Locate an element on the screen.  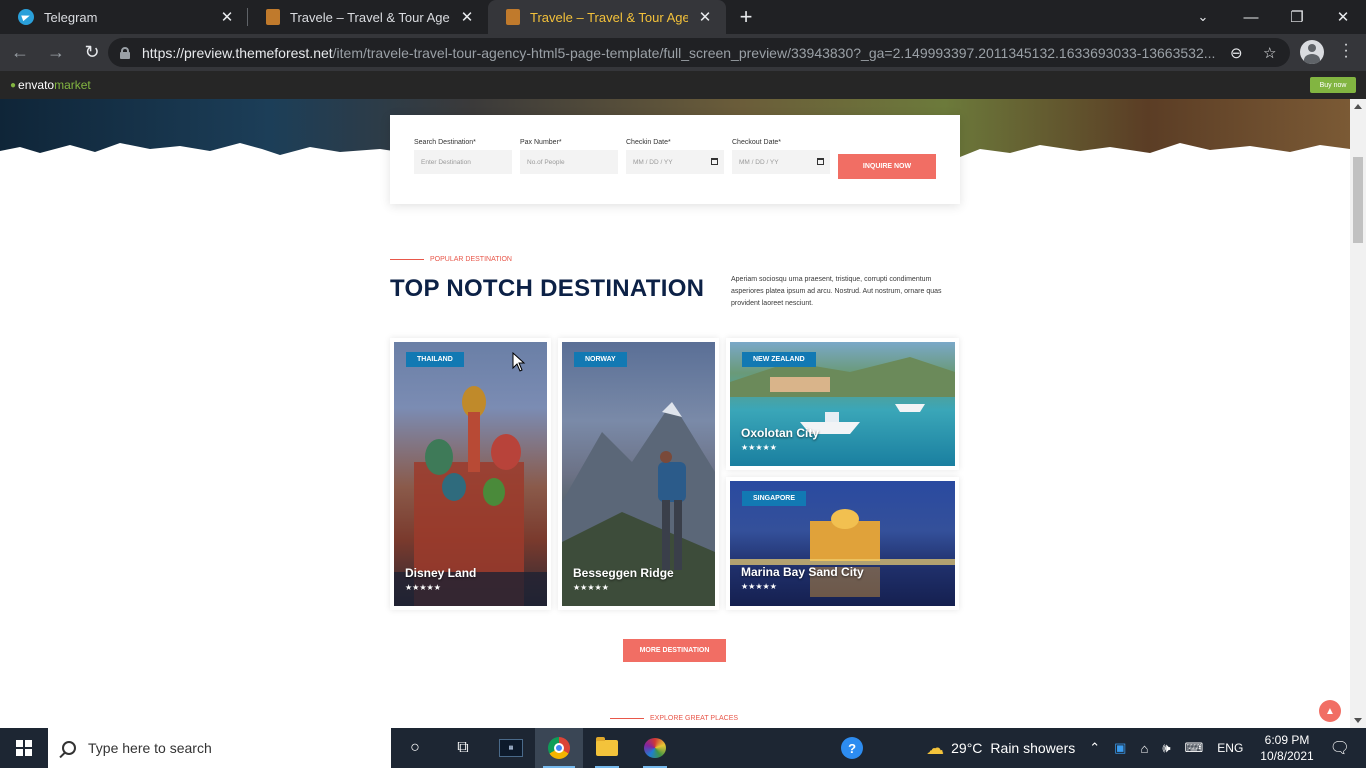
checkout-placeholder: MM / DD / YY is located at coordinates (759, 162).